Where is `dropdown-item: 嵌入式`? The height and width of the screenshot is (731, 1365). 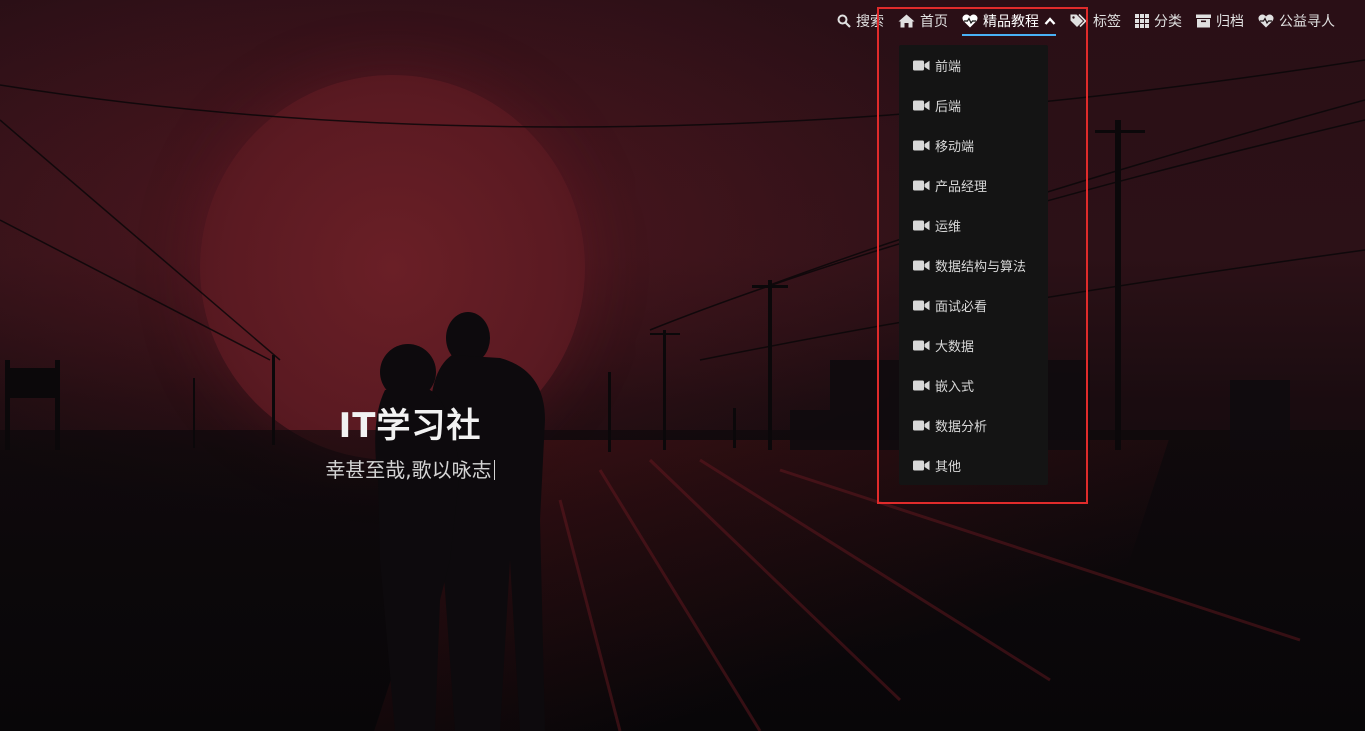
dropdown-item: 嵌入式 is located at coordinates (973, 385).